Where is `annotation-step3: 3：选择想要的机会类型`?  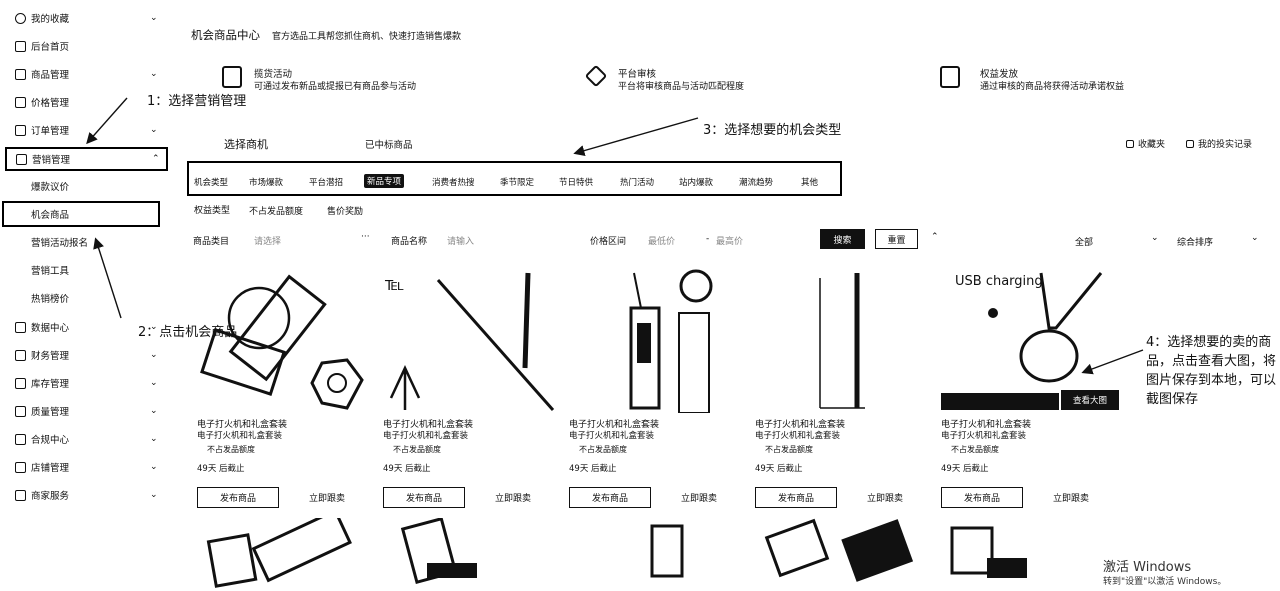
annotation-step3: 3：选择想要的机会类型 is located at coordinates (772, 130).